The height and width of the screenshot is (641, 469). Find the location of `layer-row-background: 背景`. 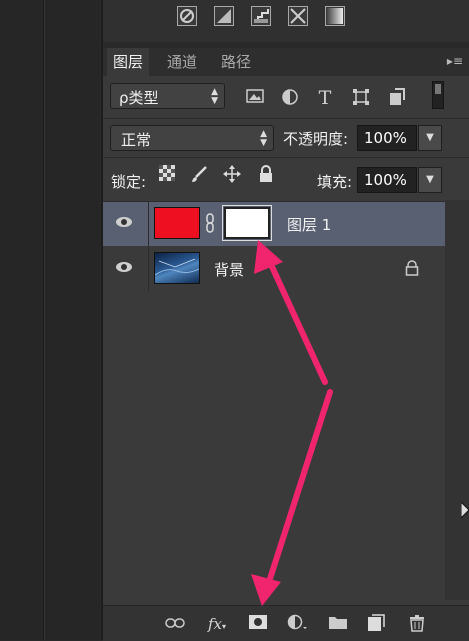

layer-row-background: 背景 is located at coordinates (274, 269).